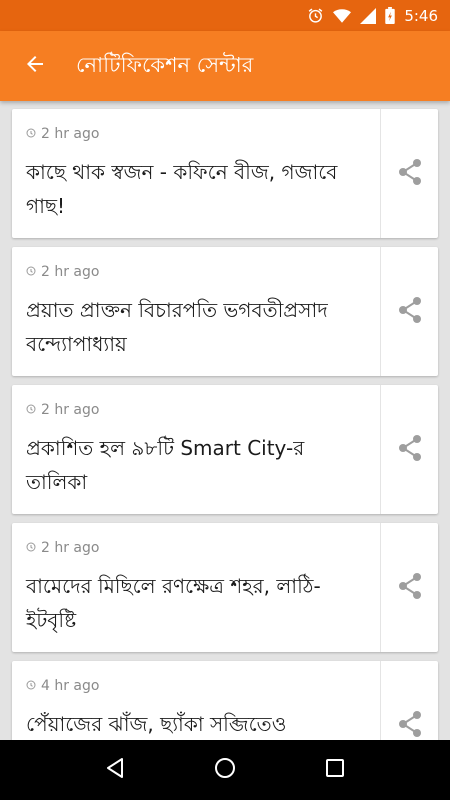  I want to click on nav-recents-button, so click(335, 770).